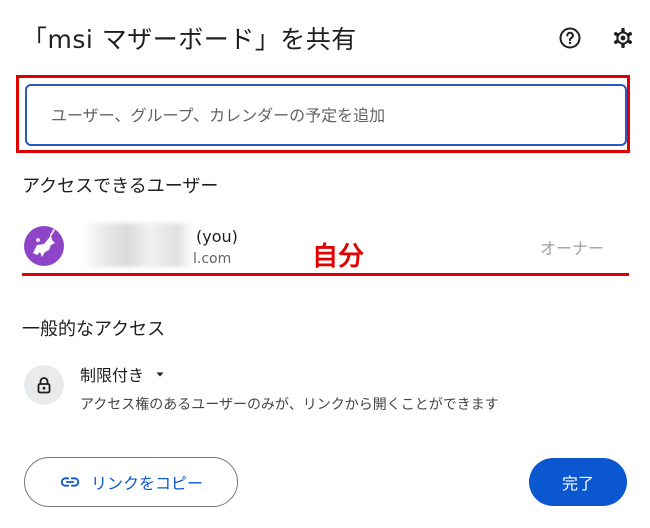 This screenshot has height=528, width=650. What do you see at coordinates (94, 329) in the screenshot?
I see `general-access-heading: 一般的なアクセス` at bounding box center [94, 329].